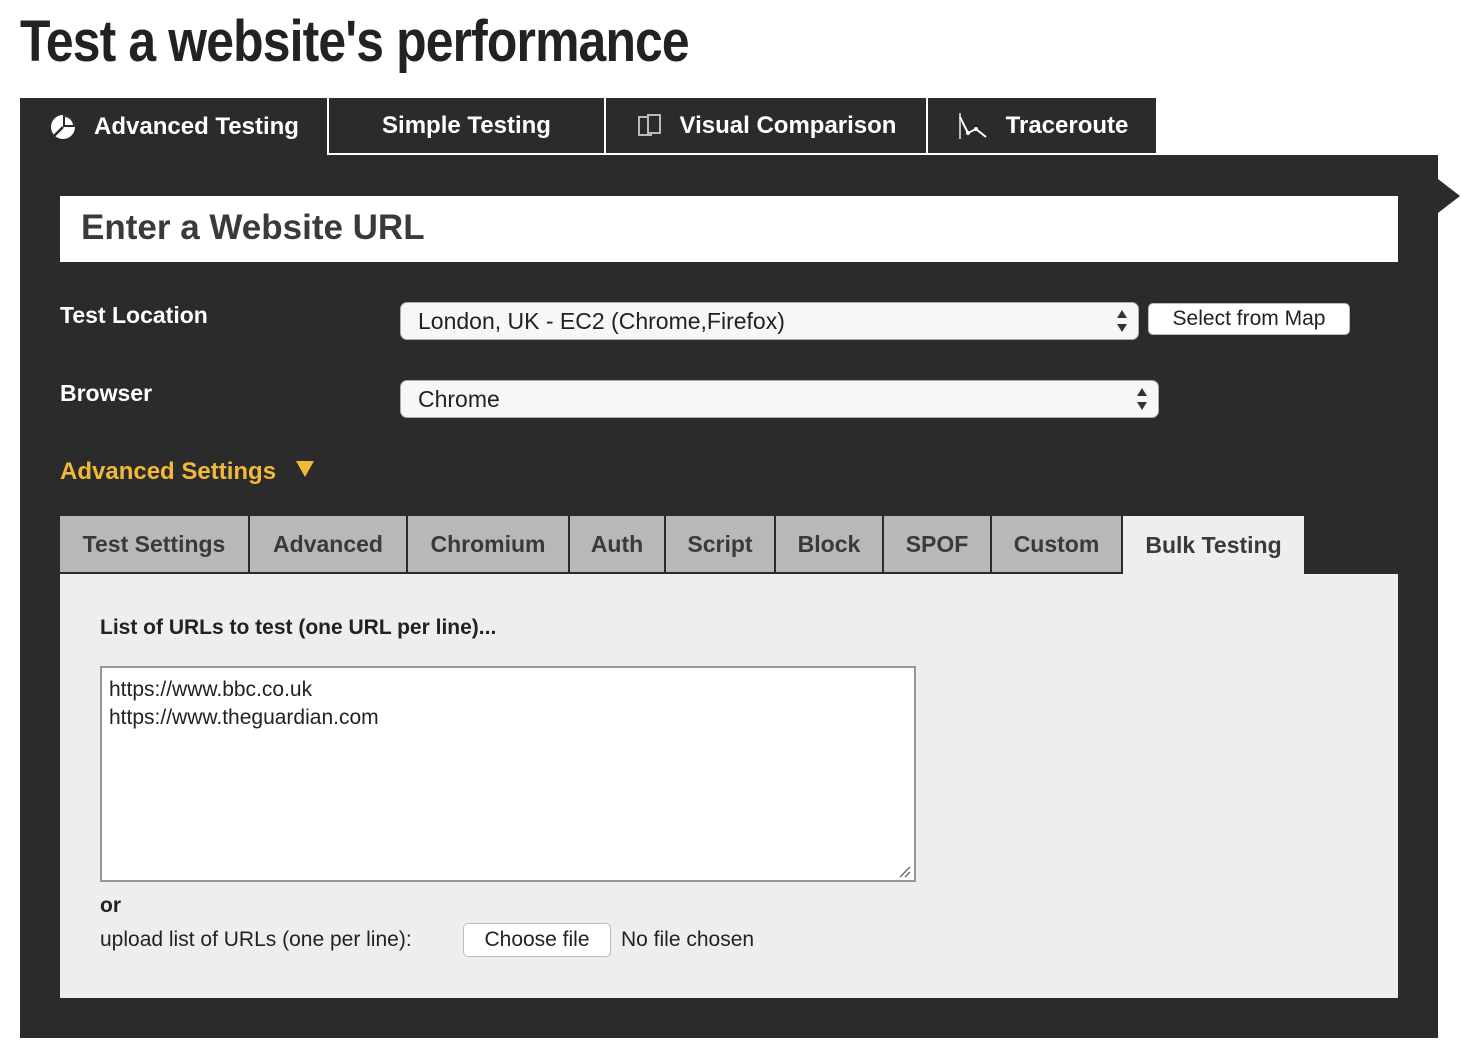  What do you see at coordinates (904, 871) in the screenshot?
I see `resize-handle-icon` at bounding box center [904, 871].